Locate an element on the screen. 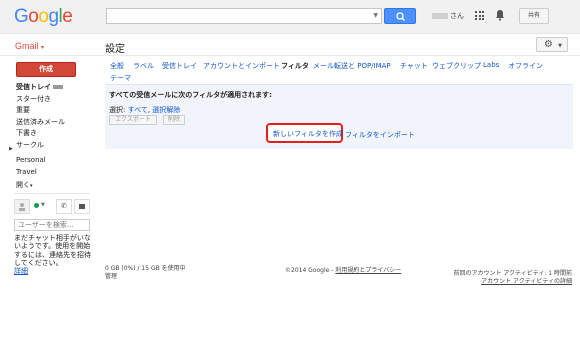 The image size is (580, 350). sidebar-nav: 受信トレイ スター付き 重要 送信済みメール 下書き サークル is located at coordinates (57, 117).